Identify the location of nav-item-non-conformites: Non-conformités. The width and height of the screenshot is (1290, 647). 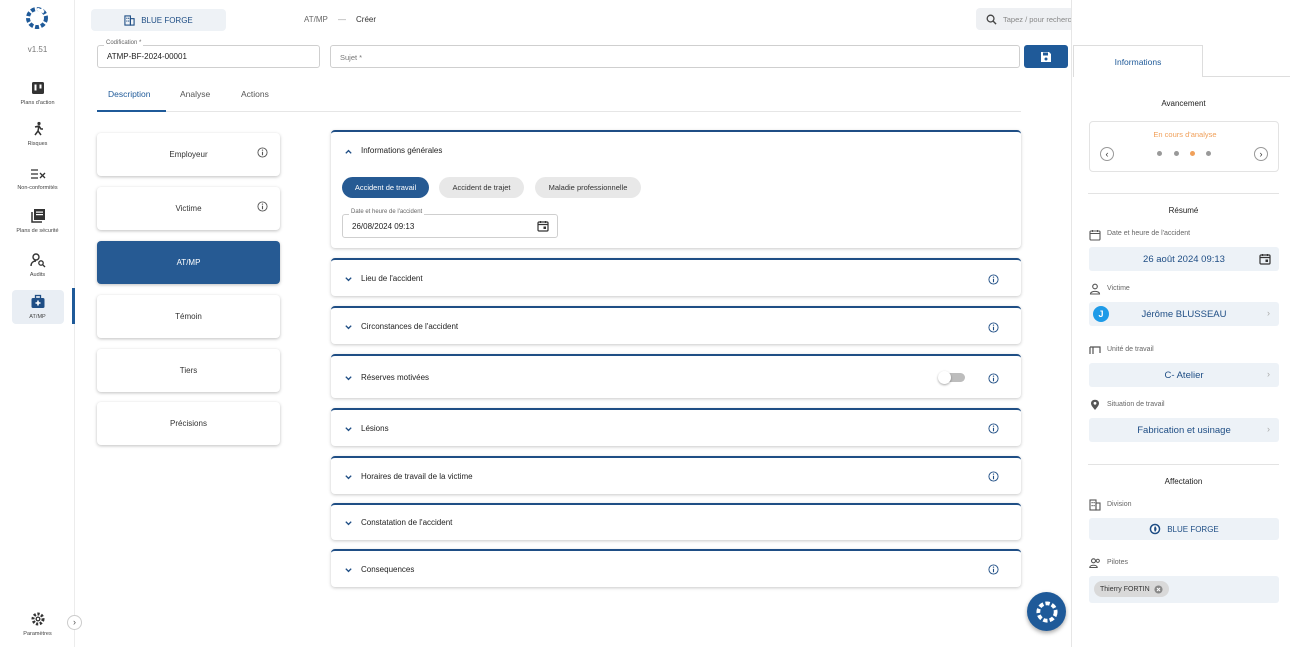
(37, 178).